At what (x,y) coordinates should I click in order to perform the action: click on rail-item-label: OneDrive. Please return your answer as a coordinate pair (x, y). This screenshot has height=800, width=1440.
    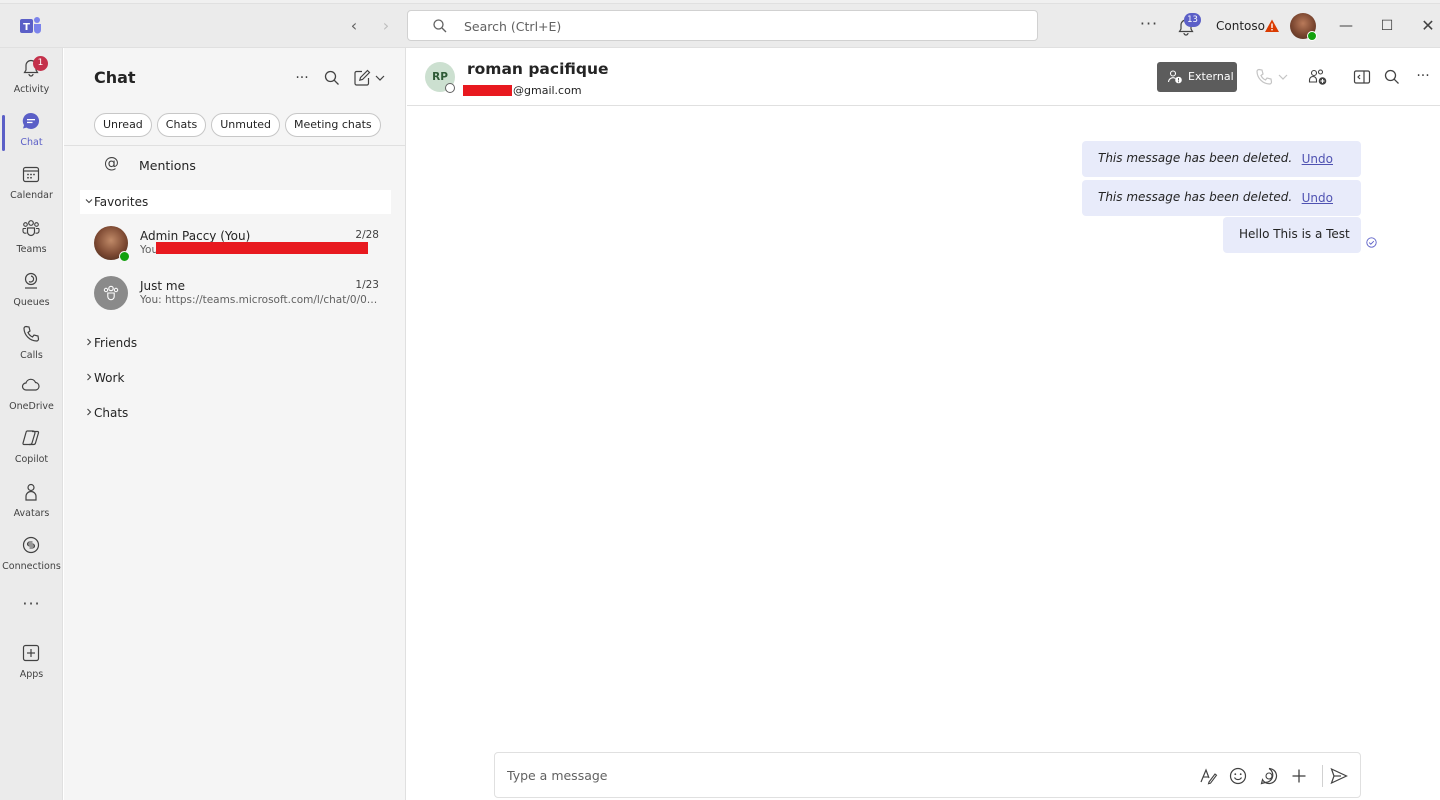
    Looking at the image, I should click on (31, 406).